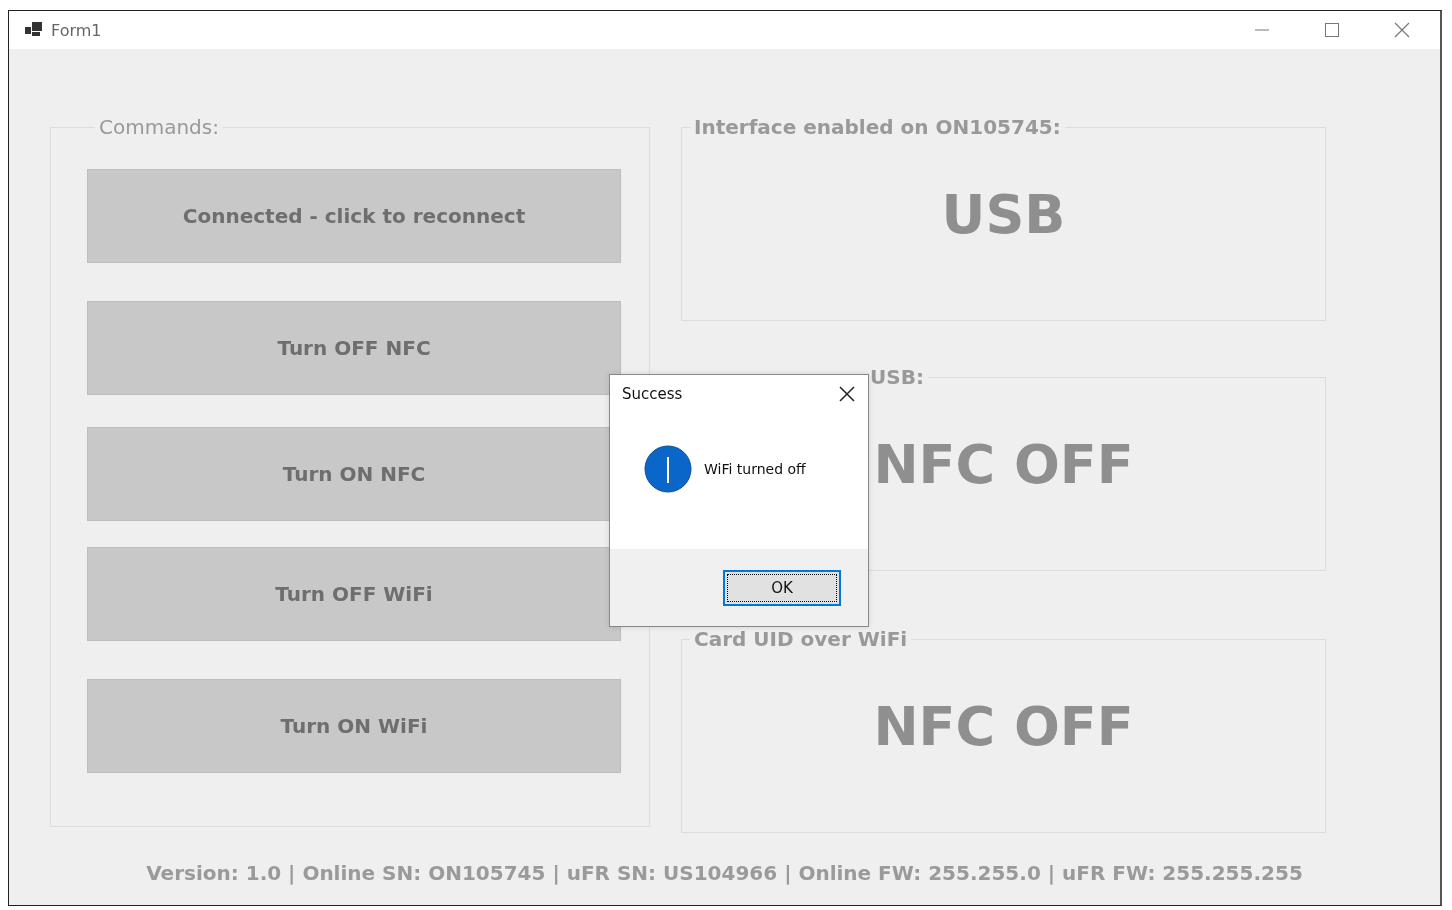 This screenshot has height=910, width=1452. Describe the element at coordinates (755, 469) in the screenshot. I see `dialog-message: WiFi turned off` at that location.